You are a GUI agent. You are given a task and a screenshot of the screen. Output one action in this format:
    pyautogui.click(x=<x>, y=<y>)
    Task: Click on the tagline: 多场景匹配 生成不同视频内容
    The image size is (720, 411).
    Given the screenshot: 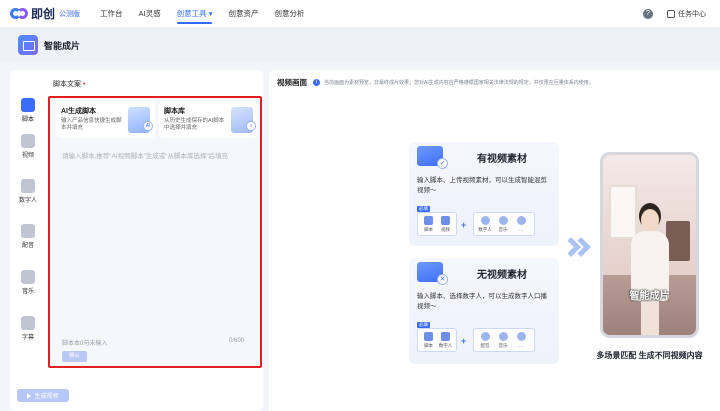 What is the action you would take?
    pyautogui.click(x=649, y=355)
    